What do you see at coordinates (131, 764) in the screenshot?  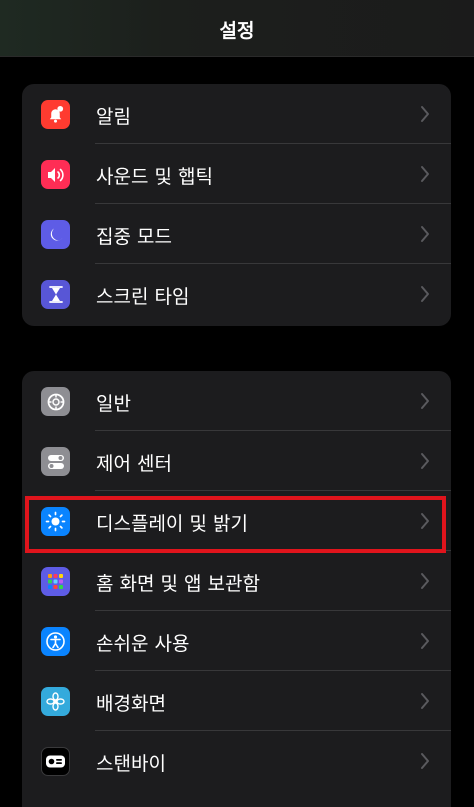 I see `settings-row-label: 스탠바이` at bounding box center [131, 764].